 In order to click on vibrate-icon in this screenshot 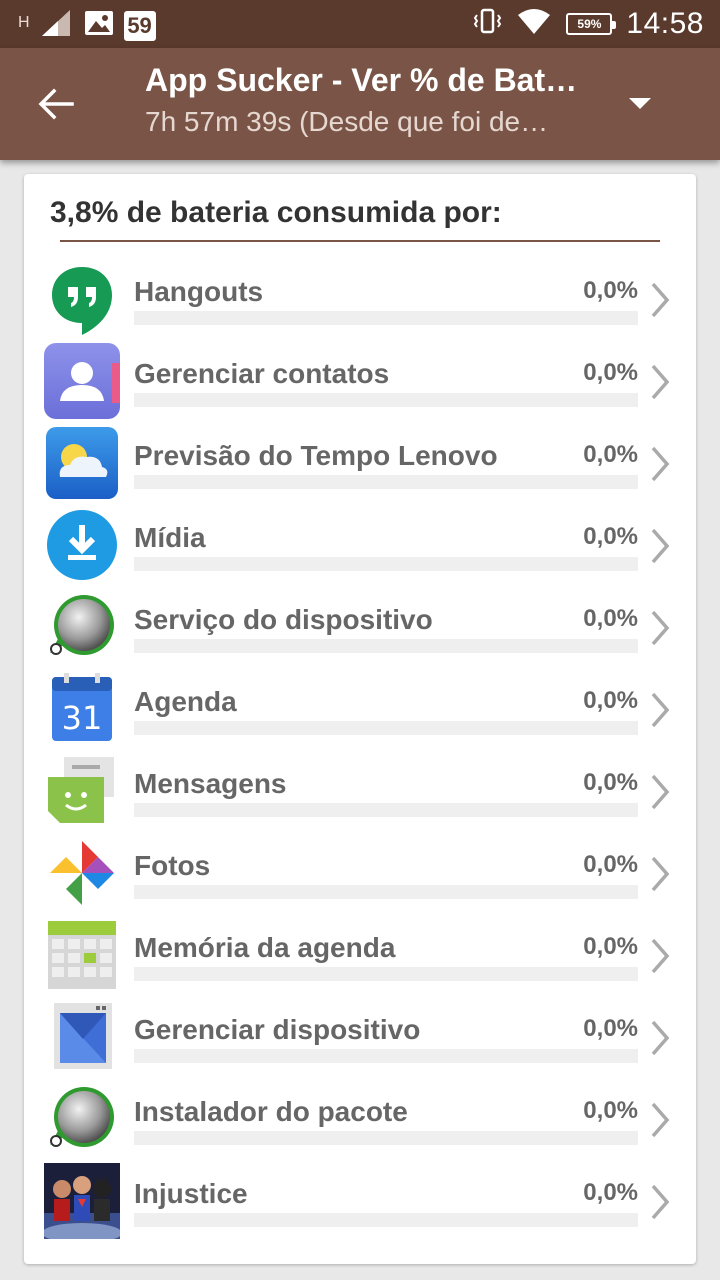, I will do `click(487, 23)`.